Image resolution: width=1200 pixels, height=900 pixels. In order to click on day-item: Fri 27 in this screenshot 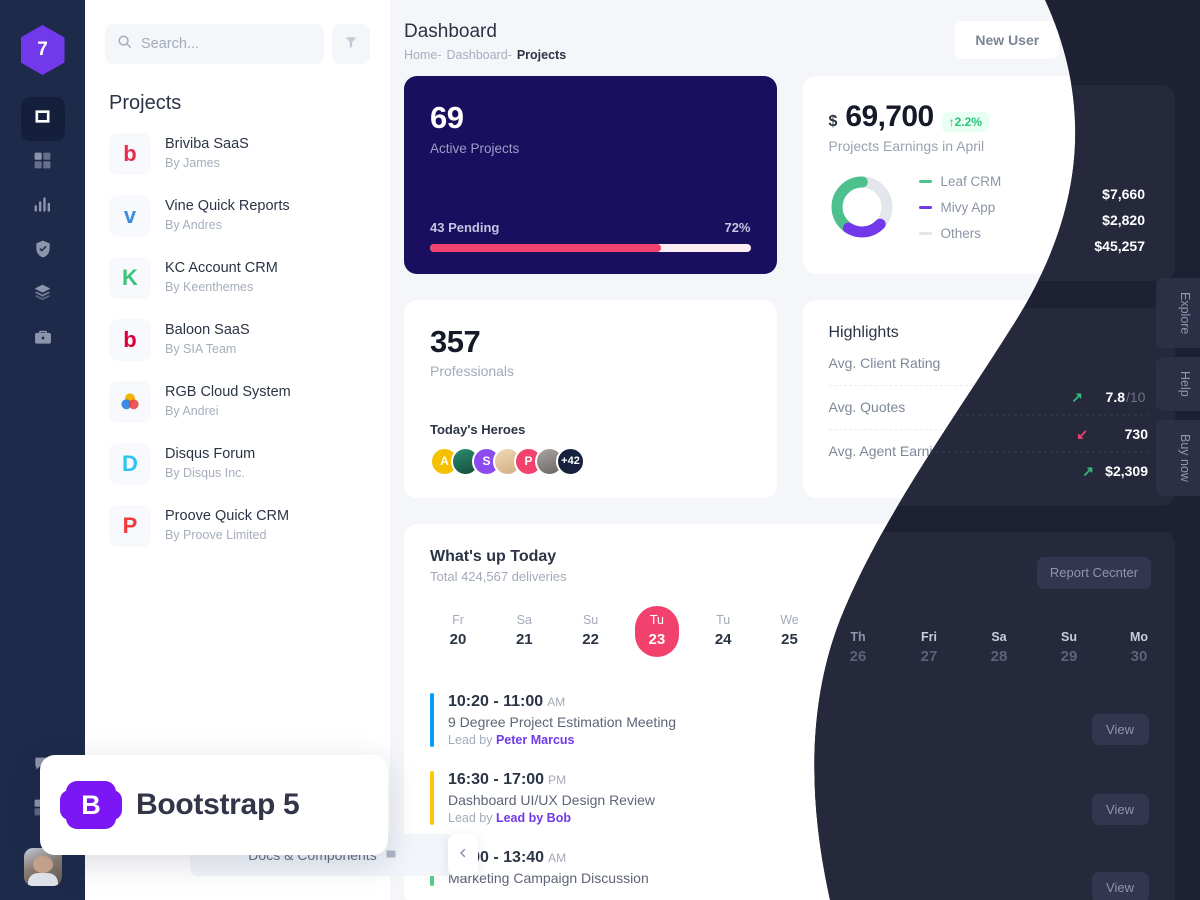, I will do `click(922, 631)`.